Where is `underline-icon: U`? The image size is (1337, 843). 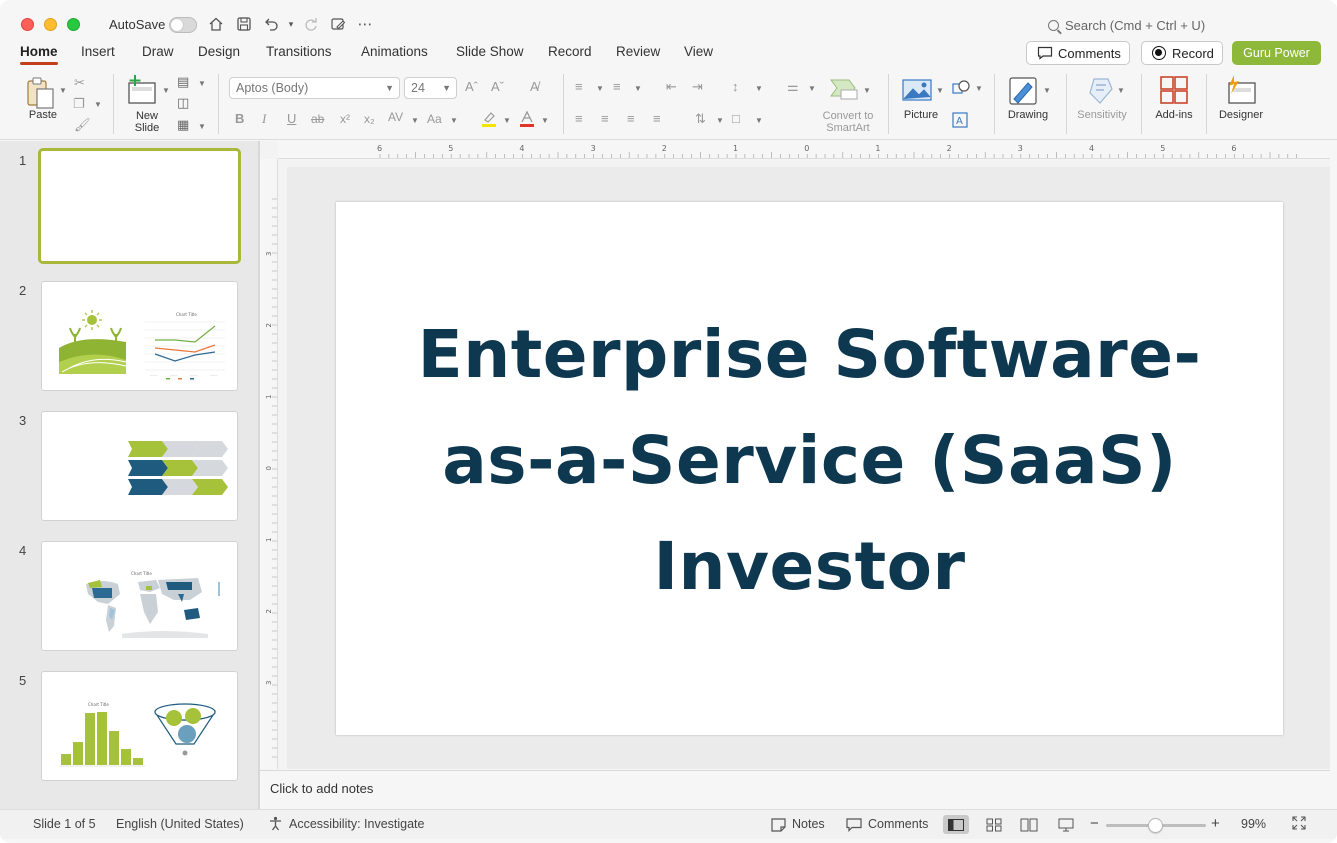 underline-icon: U is located at coordinates (291, 119).